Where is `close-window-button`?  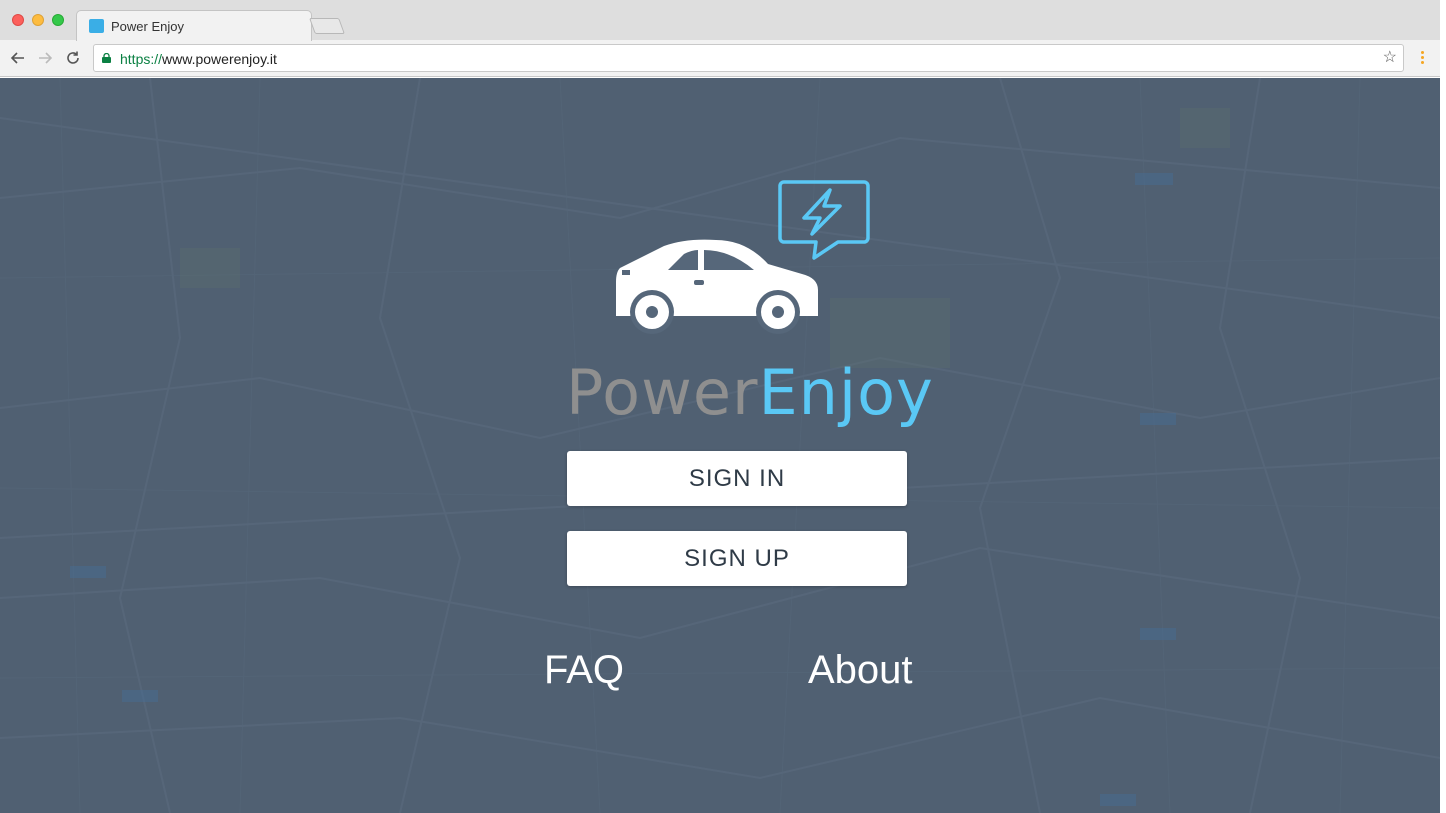 close-window-button is located at coordinates (18, 20).